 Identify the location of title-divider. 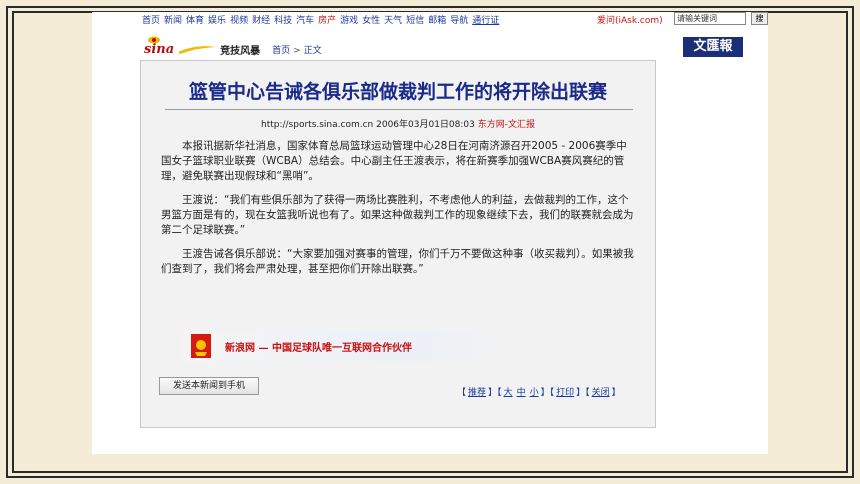
(399, 109).